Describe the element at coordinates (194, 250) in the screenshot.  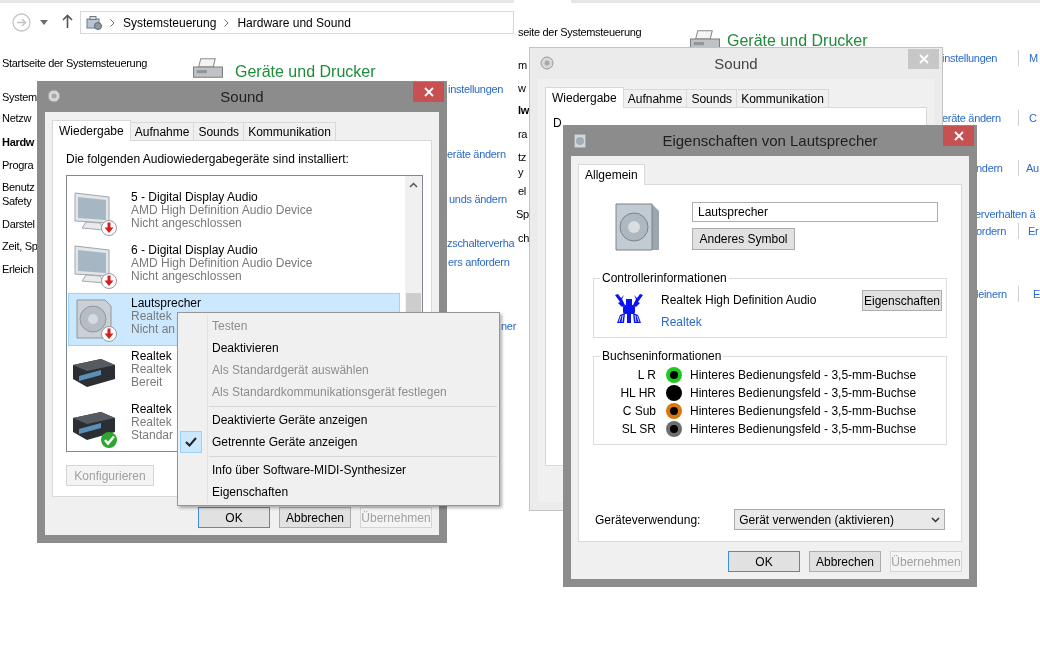
I see `device-name: 6 - Digital Display Audio` at that location.